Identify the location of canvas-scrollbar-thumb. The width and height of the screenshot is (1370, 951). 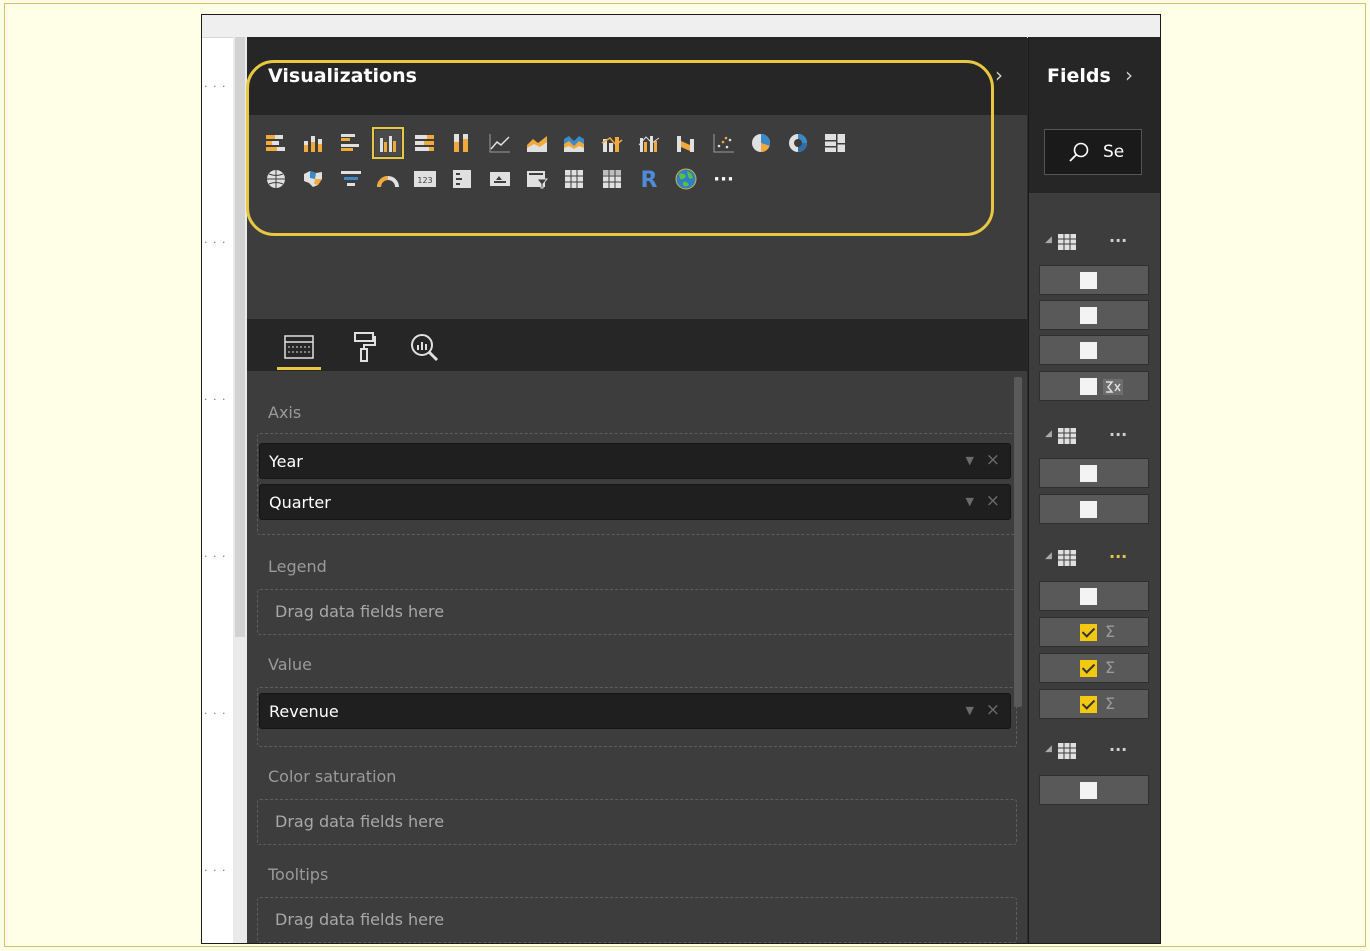
(240, 337).